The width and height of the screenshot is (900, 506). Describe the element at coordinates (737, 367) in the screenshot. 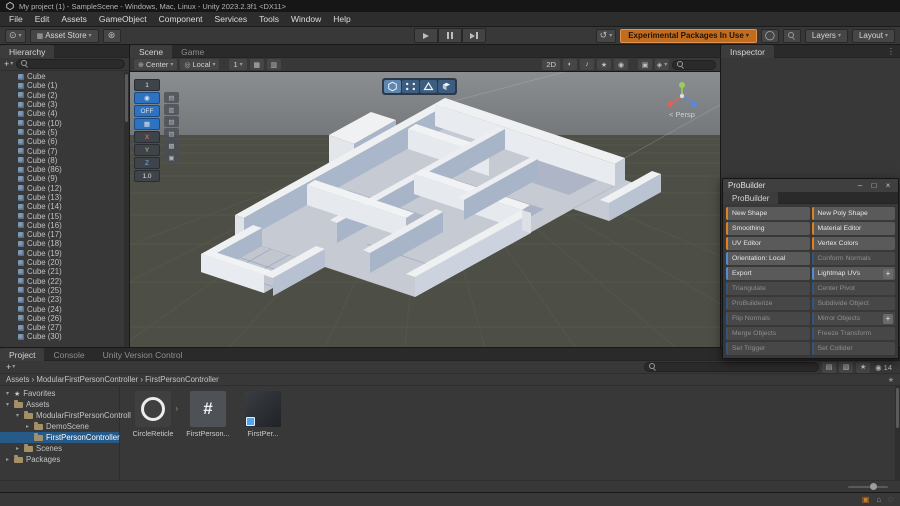

I see `project-search-input` at that location.